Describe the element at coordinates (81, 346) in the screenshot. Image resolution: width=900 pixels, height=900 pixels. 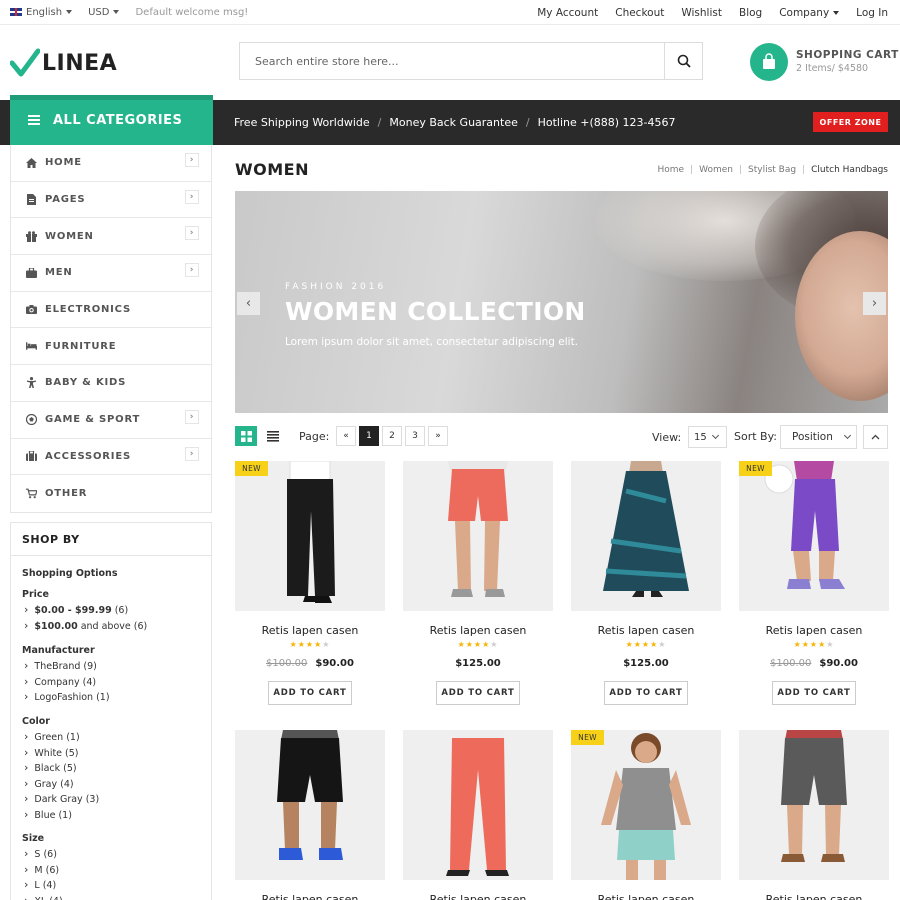
I see `category-label: FURNITURE` at that location.